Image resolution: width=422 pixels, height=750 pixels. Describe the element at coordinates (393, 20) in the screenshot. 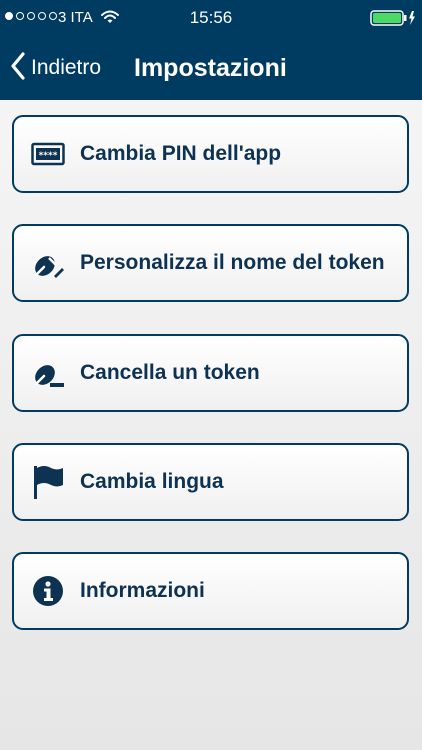

I see `battery-icon` at that location.